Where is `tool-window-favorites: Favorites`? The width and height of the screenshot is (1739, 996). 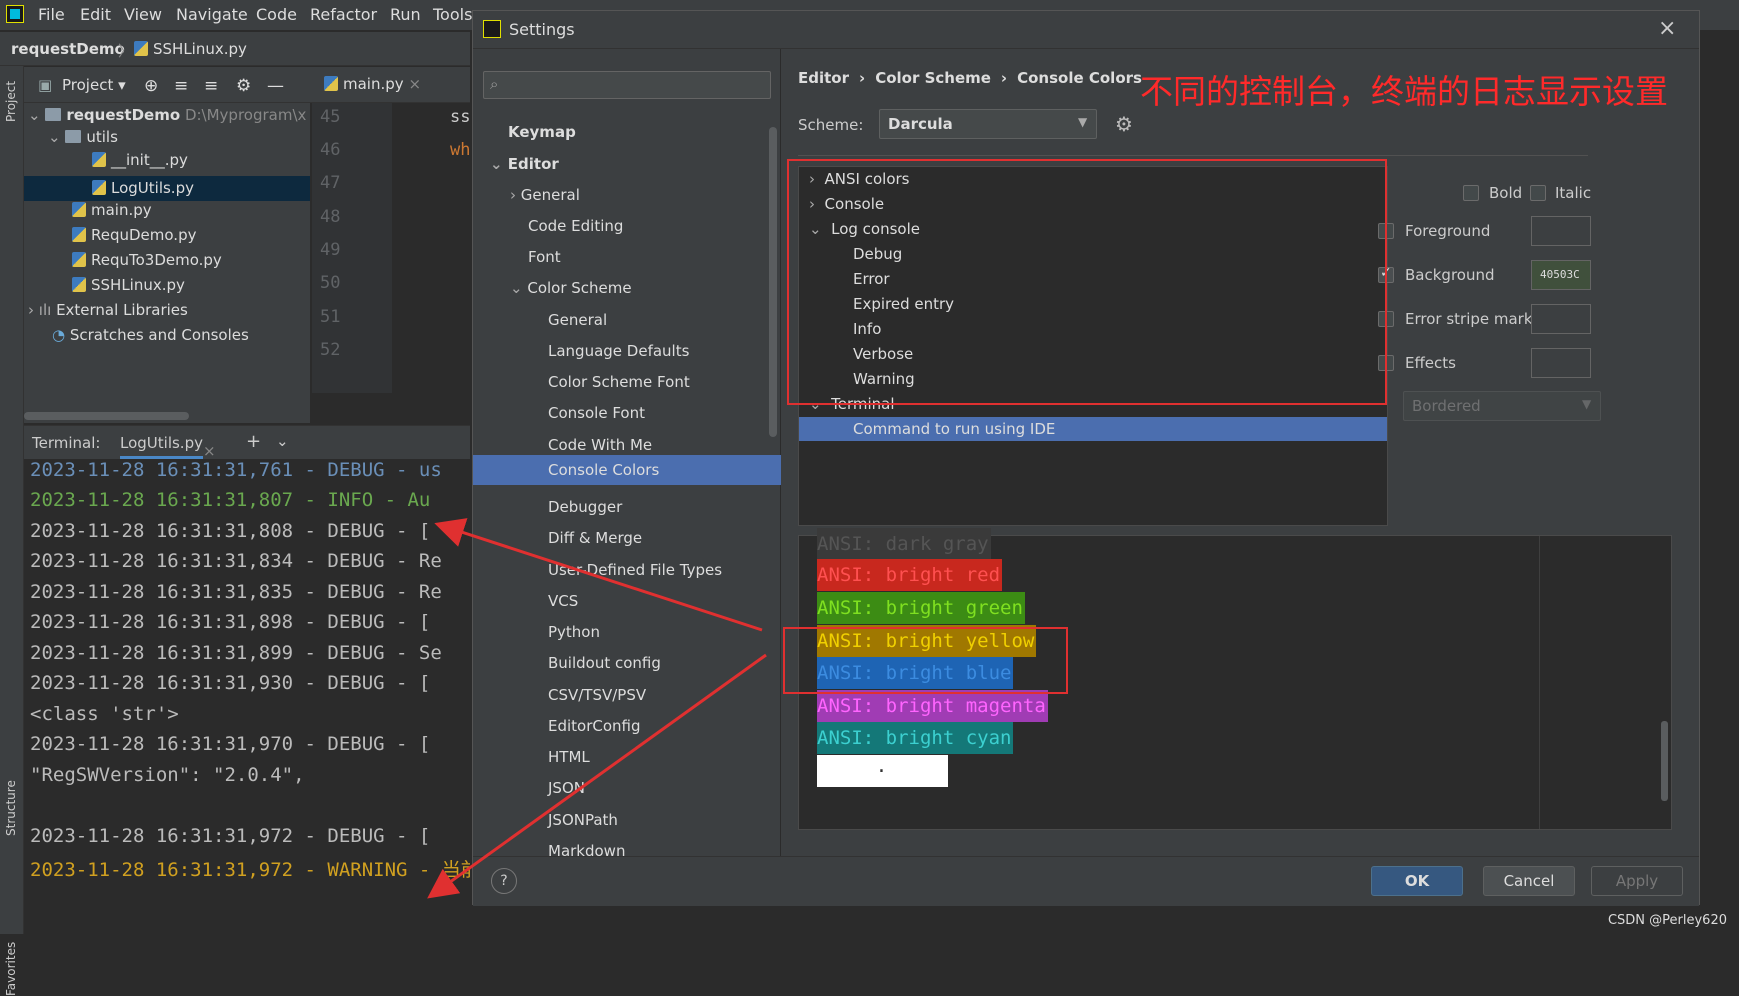
tool-window-favorites: Favorites is located at coordinates (11, 969).